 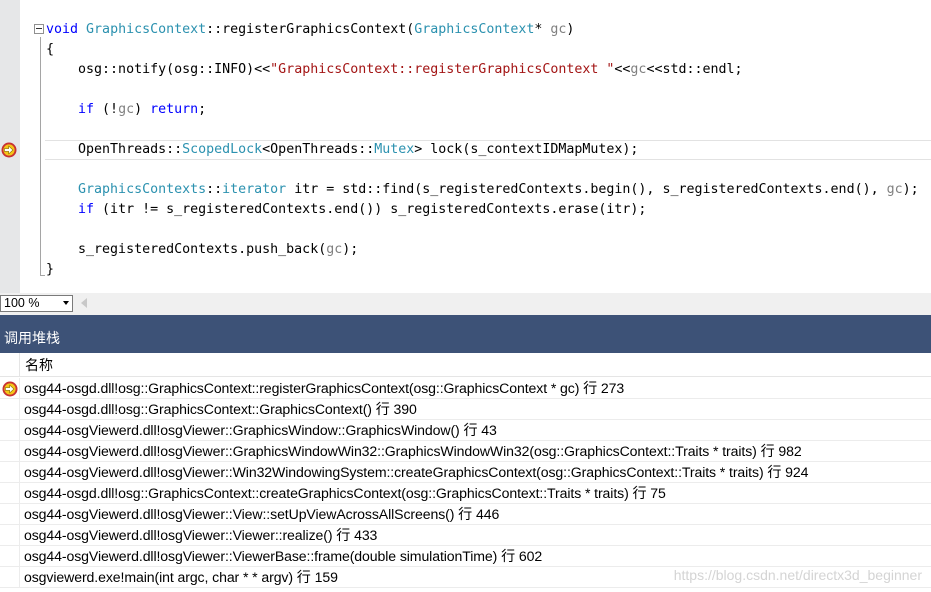 I want to click on code-token: }, so click(x=50, y=269).